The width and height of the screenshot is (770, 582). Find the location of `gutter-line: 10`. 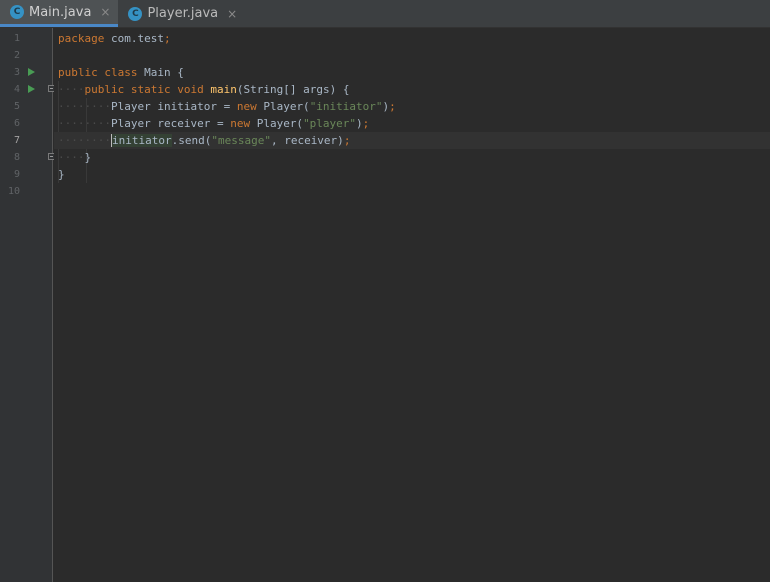

gutter-line: 10 is located at coordinates (26, 191).